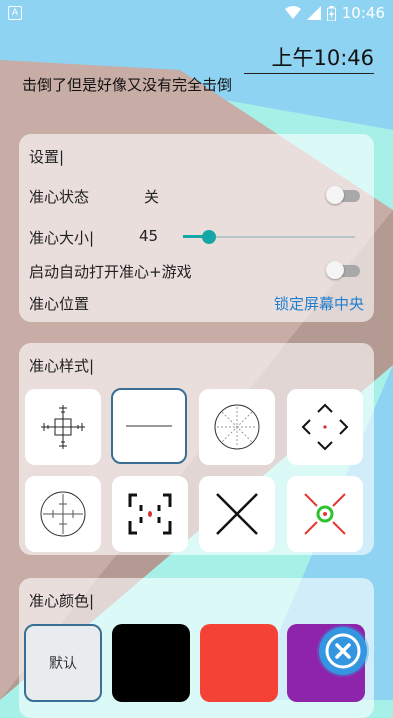 The width and height of the screenshot is (393, 718). Describe the element at coordinates (151, 663) in the screenshot. I see `color-swatch-black` at that location.